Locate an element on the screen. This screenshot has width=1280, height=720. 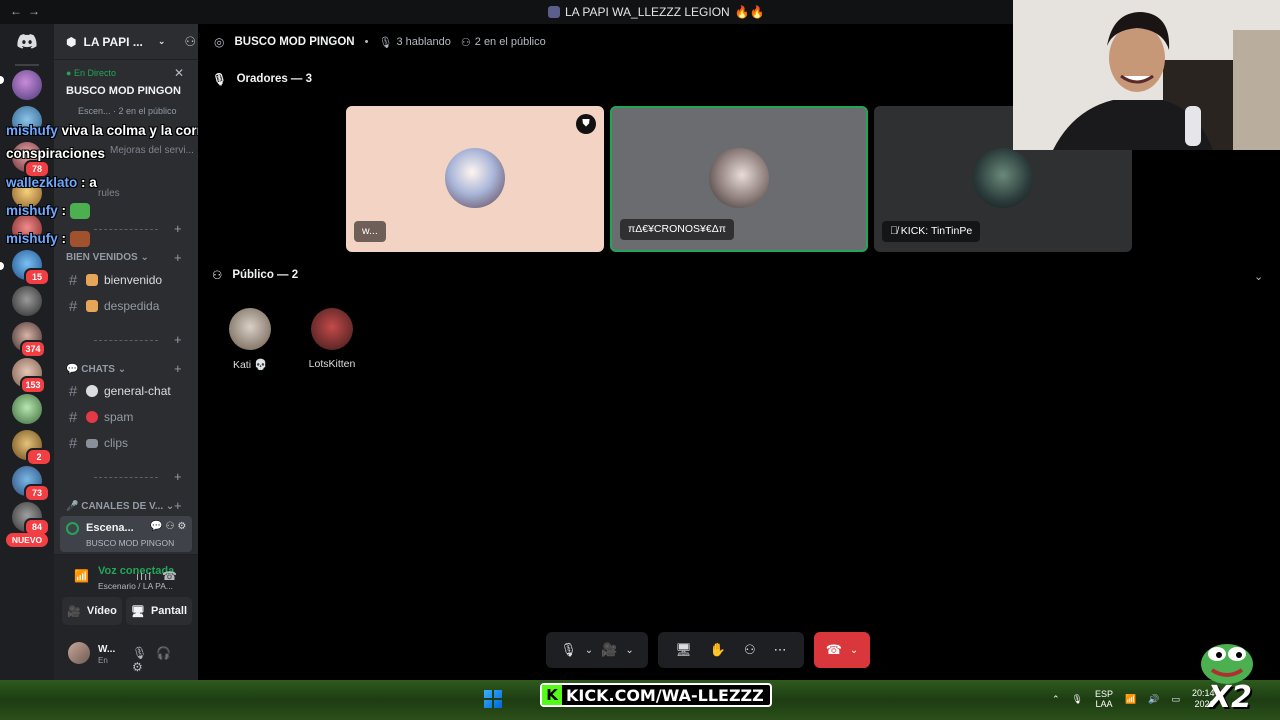
stage-channel-active: Escena... 💬⚇⚙ BUSCO MOD PINGON is located at coordinates (126, 534).